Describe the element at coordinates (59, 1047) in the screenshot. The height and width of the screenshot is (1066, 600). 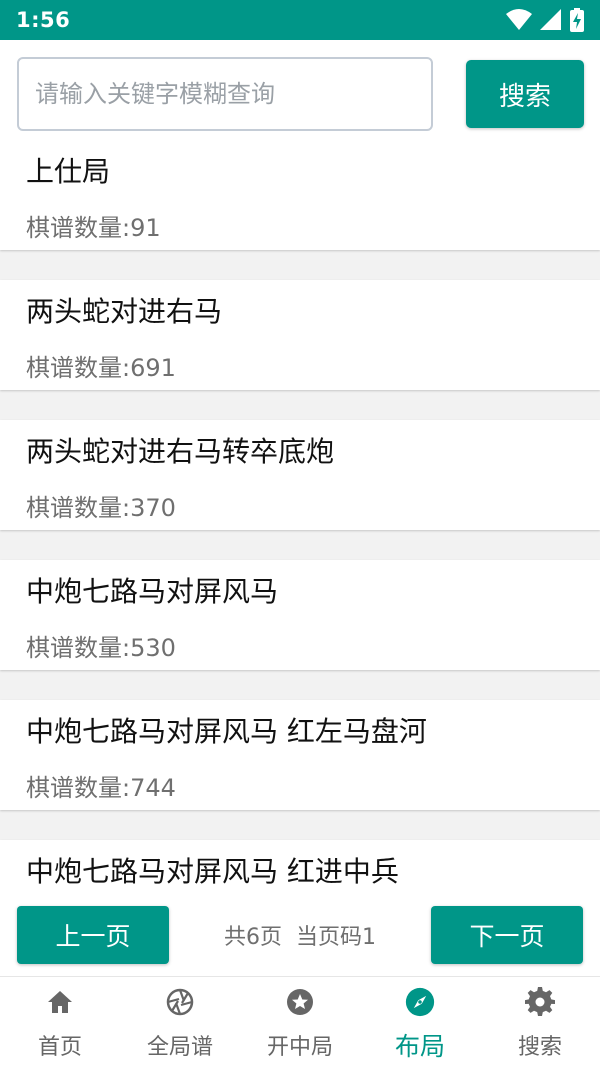
I see `nav-label: 首页` at that location.